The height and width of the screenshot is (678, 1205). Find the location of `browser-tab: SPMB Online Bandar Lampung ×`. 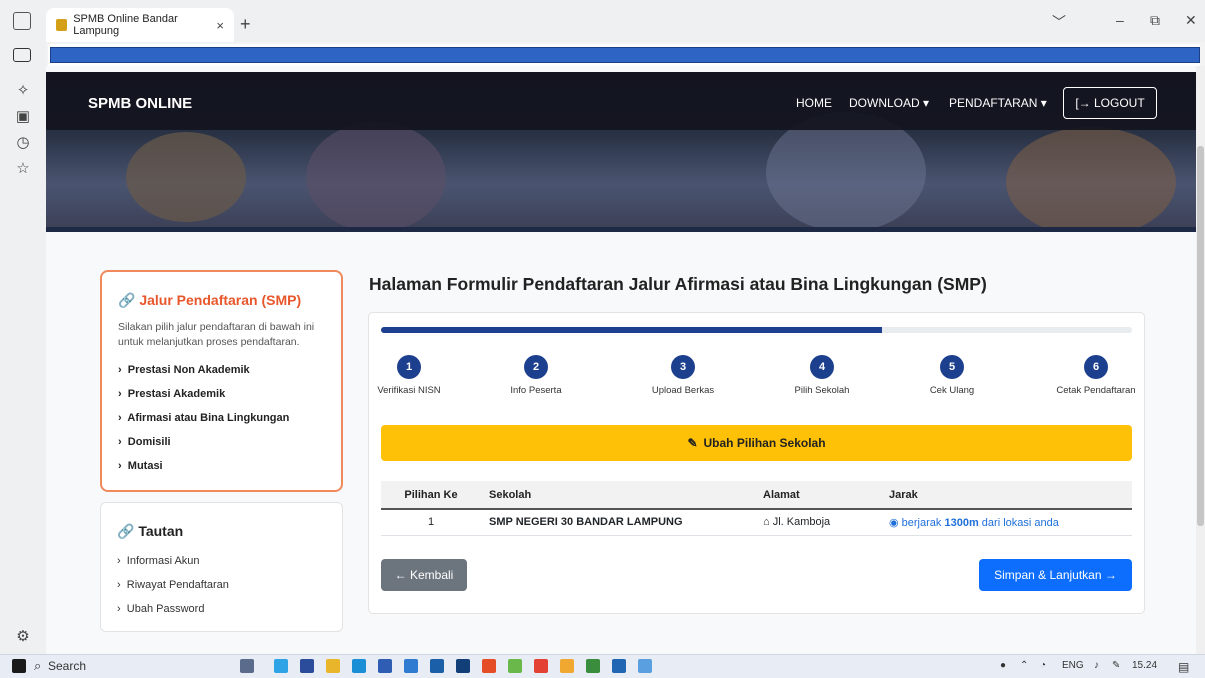

browser-tab: SPMB Online Bandar Lampung × is located at coordinates (140, 25).